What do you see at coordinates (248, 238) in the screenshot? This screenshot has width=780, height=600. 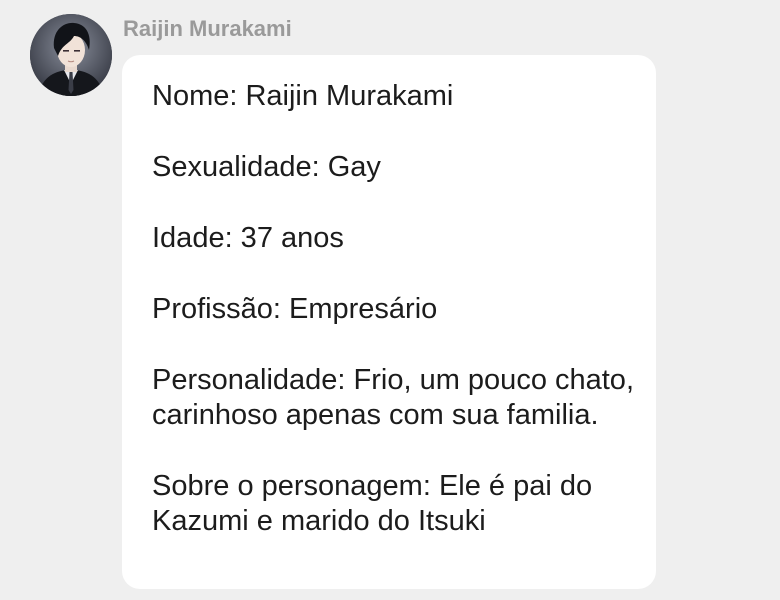 I see `field-idade: Idade: 37 anos` at bounding box center [248, 238].